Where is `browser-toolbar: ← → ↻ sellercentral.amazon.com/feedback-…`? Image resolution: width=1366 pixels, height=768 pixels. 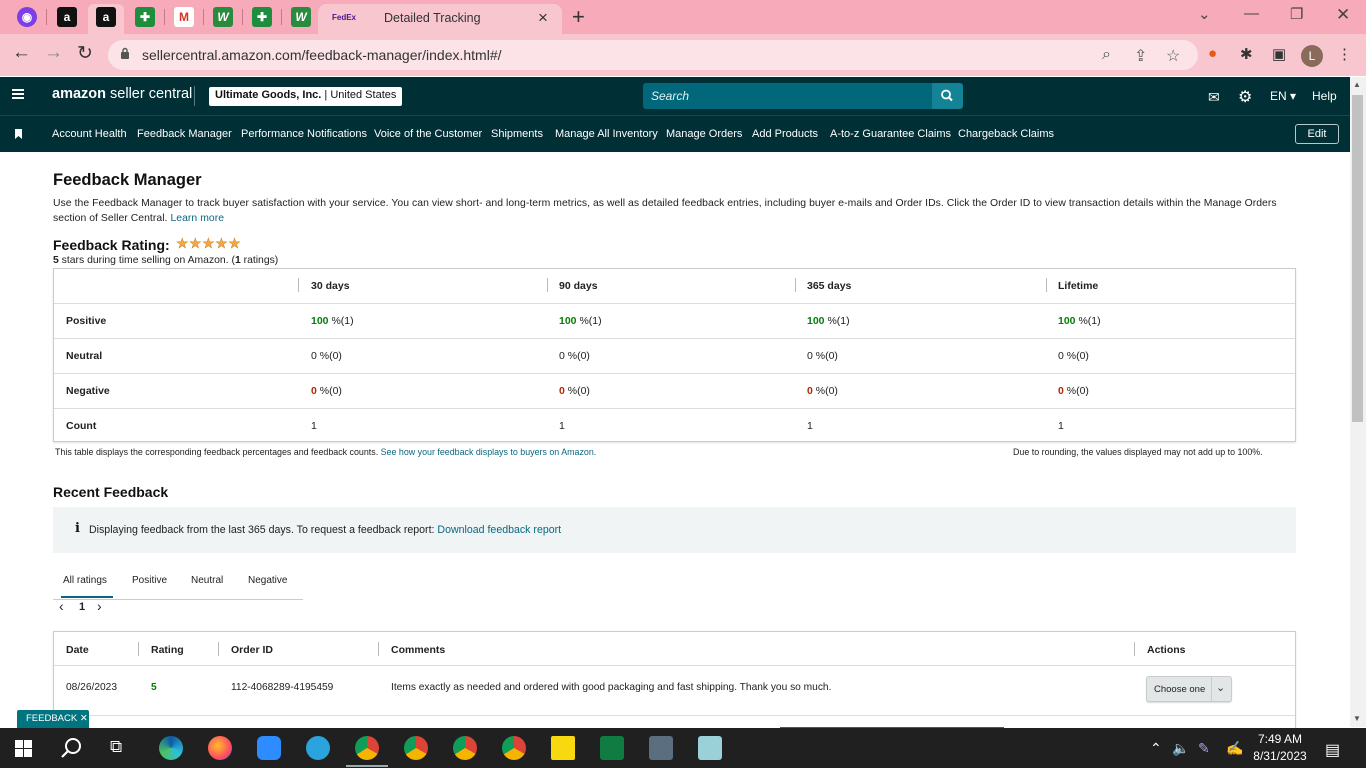 browser-toolbar: ← → ↻ sellercentral.amazon.com/feedback-… is located at coordinates (683, 55).